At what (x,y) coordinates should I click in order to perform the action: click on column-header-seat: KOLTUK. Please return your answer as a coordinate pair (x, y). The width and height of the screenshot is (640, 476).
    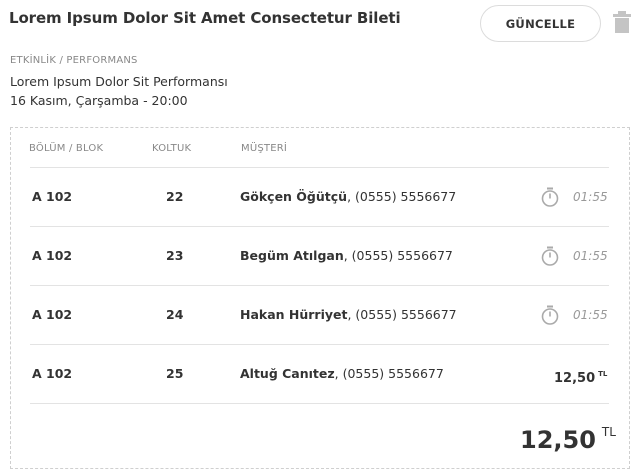
    Looking at the image, I should click on (172, 148).